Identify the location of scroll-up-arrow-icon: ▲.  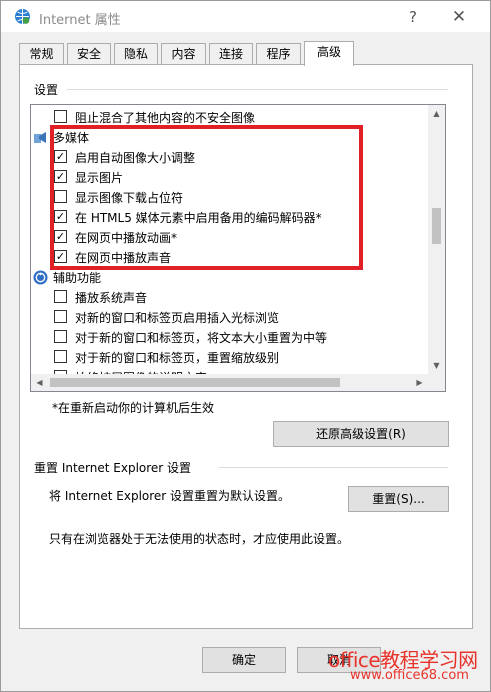
(436, 113).